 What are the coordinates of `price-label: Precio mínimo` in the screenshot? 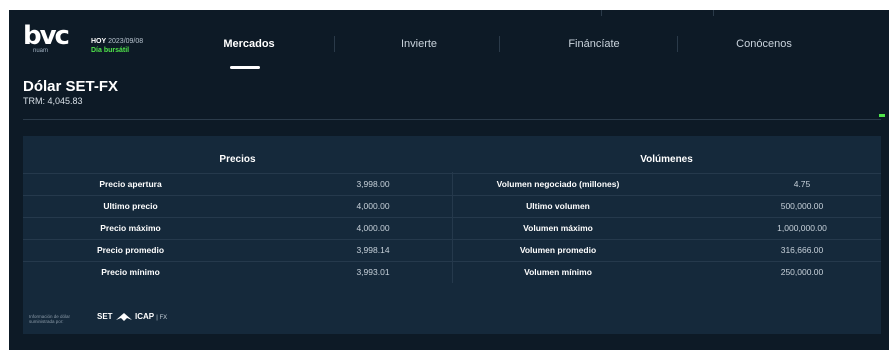 It's located at (130, 272).